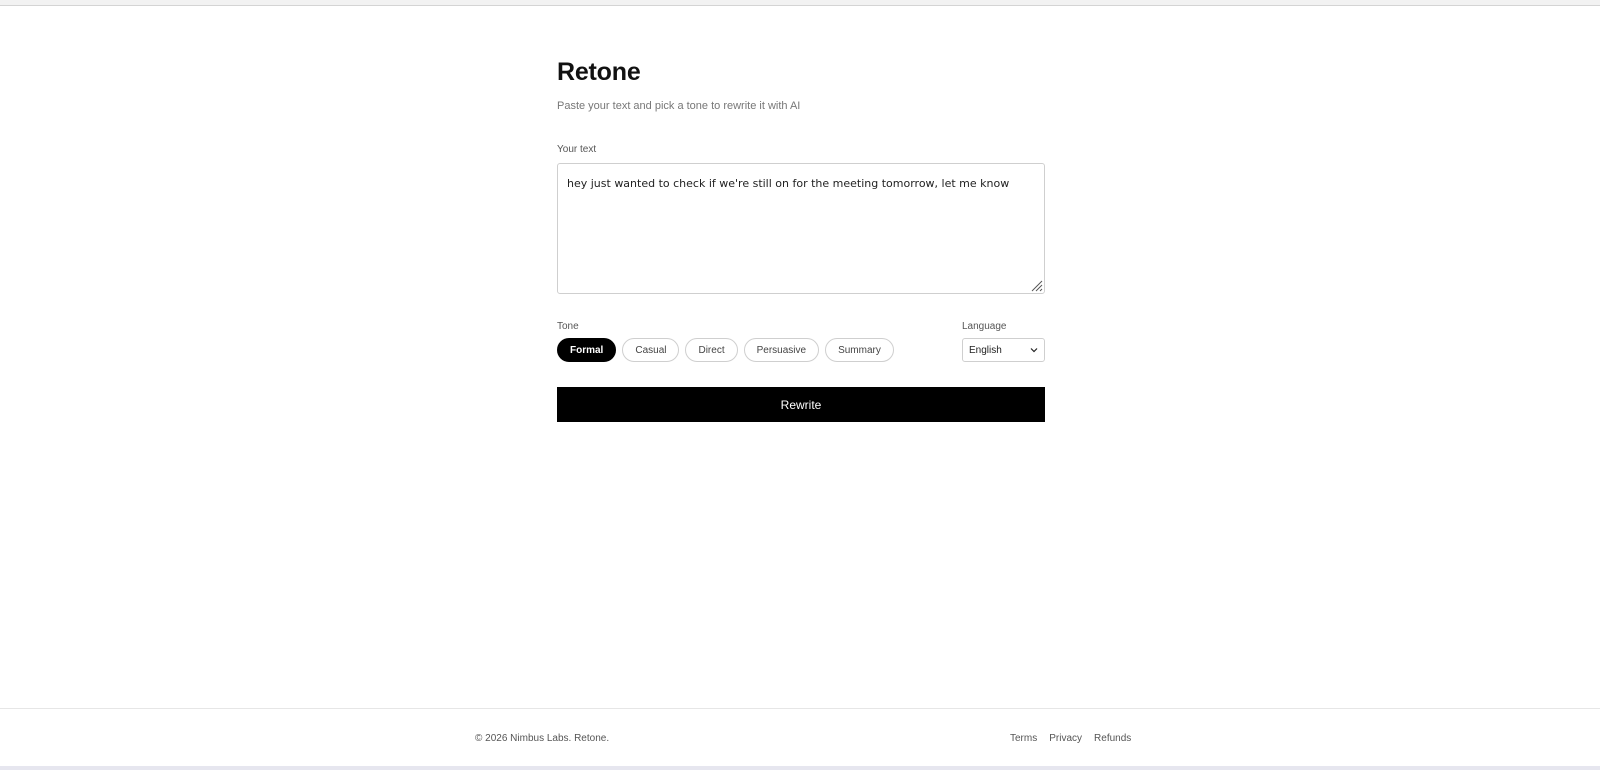 This screenshot has width=1600, height=770. What do you see at coordinates (1034, 350) in the screenshot?
I see `chevron-down-icon` at bounding box center [1034, 350].